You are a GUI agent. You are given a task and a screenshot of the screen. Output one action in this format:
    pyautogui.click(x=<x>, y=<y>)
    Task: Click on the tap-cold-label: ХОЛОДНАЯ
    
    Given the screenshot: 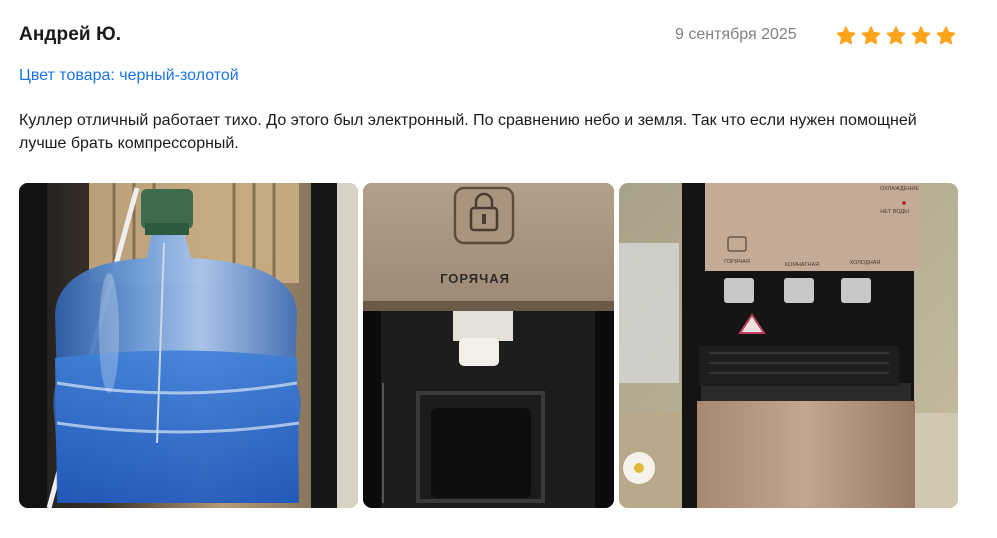 What is the action you would take?
    pyautogui.click(x=865, y=263)
    